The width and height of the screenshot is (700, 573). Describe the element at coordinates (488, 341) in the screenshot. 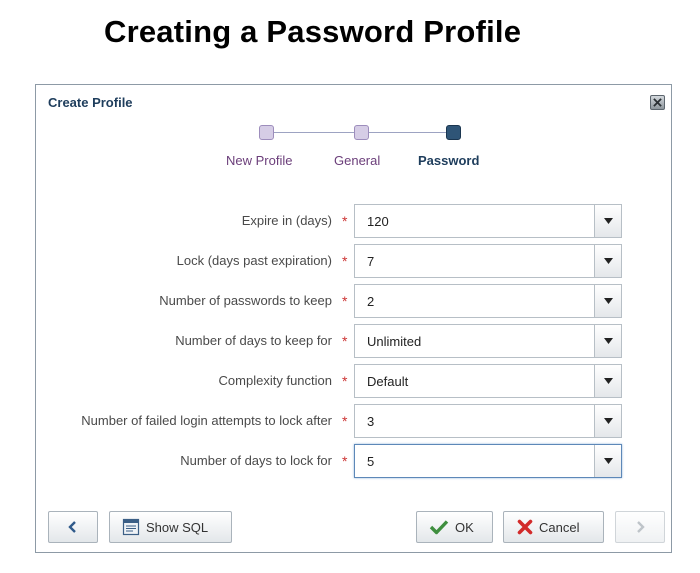

I see `days-keep-select: Unlimited` at that location.